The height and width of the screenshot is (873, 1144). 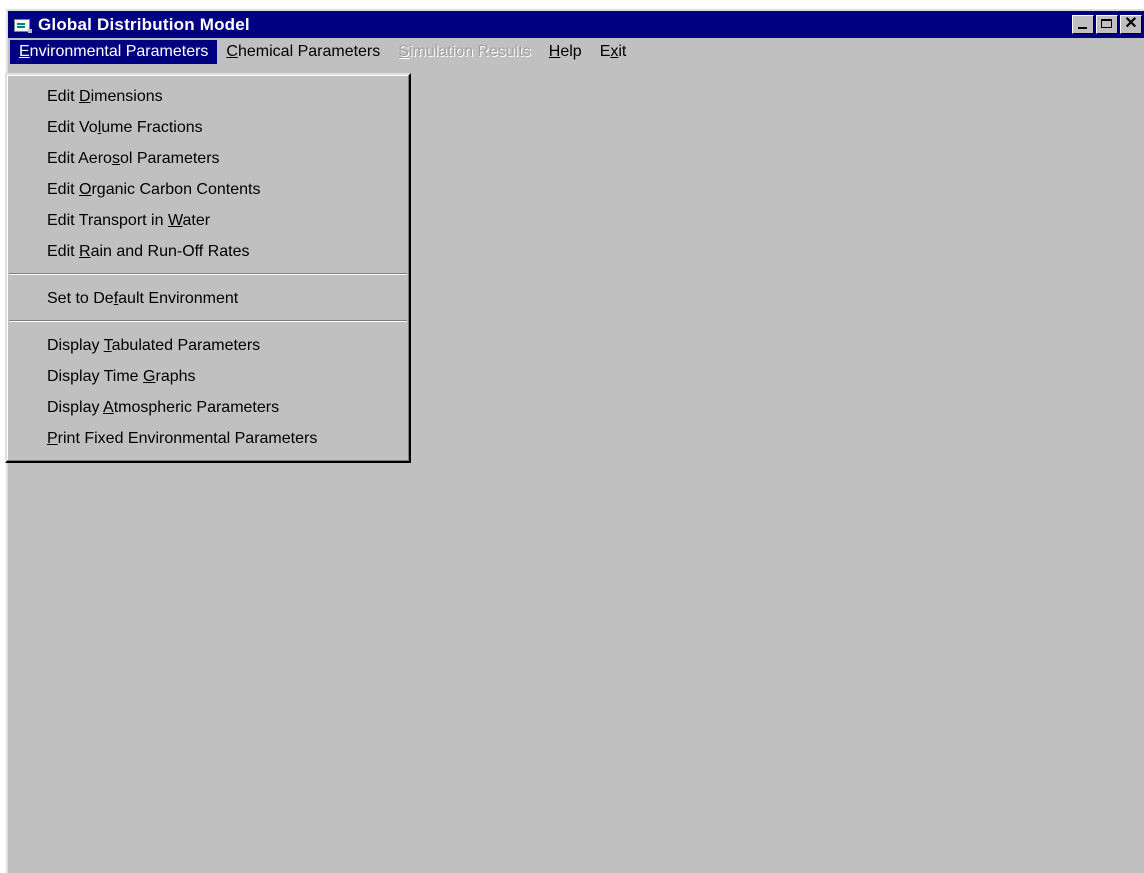 What do you see at coordinates (605, 51) in the screenshot?
I see `label-part: E` at bounding box center [605, 51].